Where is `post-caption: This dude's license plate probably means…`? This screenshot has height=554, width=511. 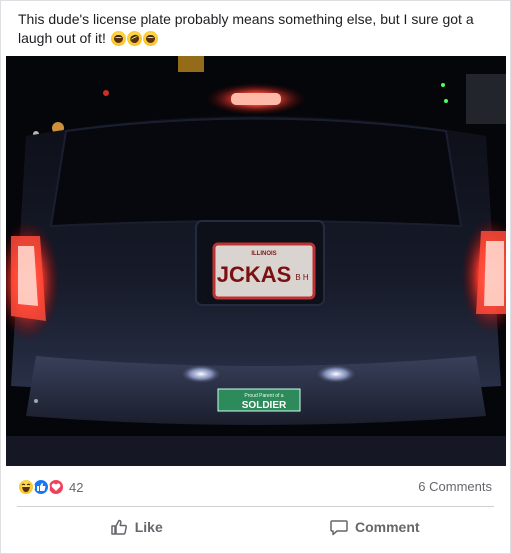
post-caption: This dude's license plate probably means… is located at coordinates (258, 29).